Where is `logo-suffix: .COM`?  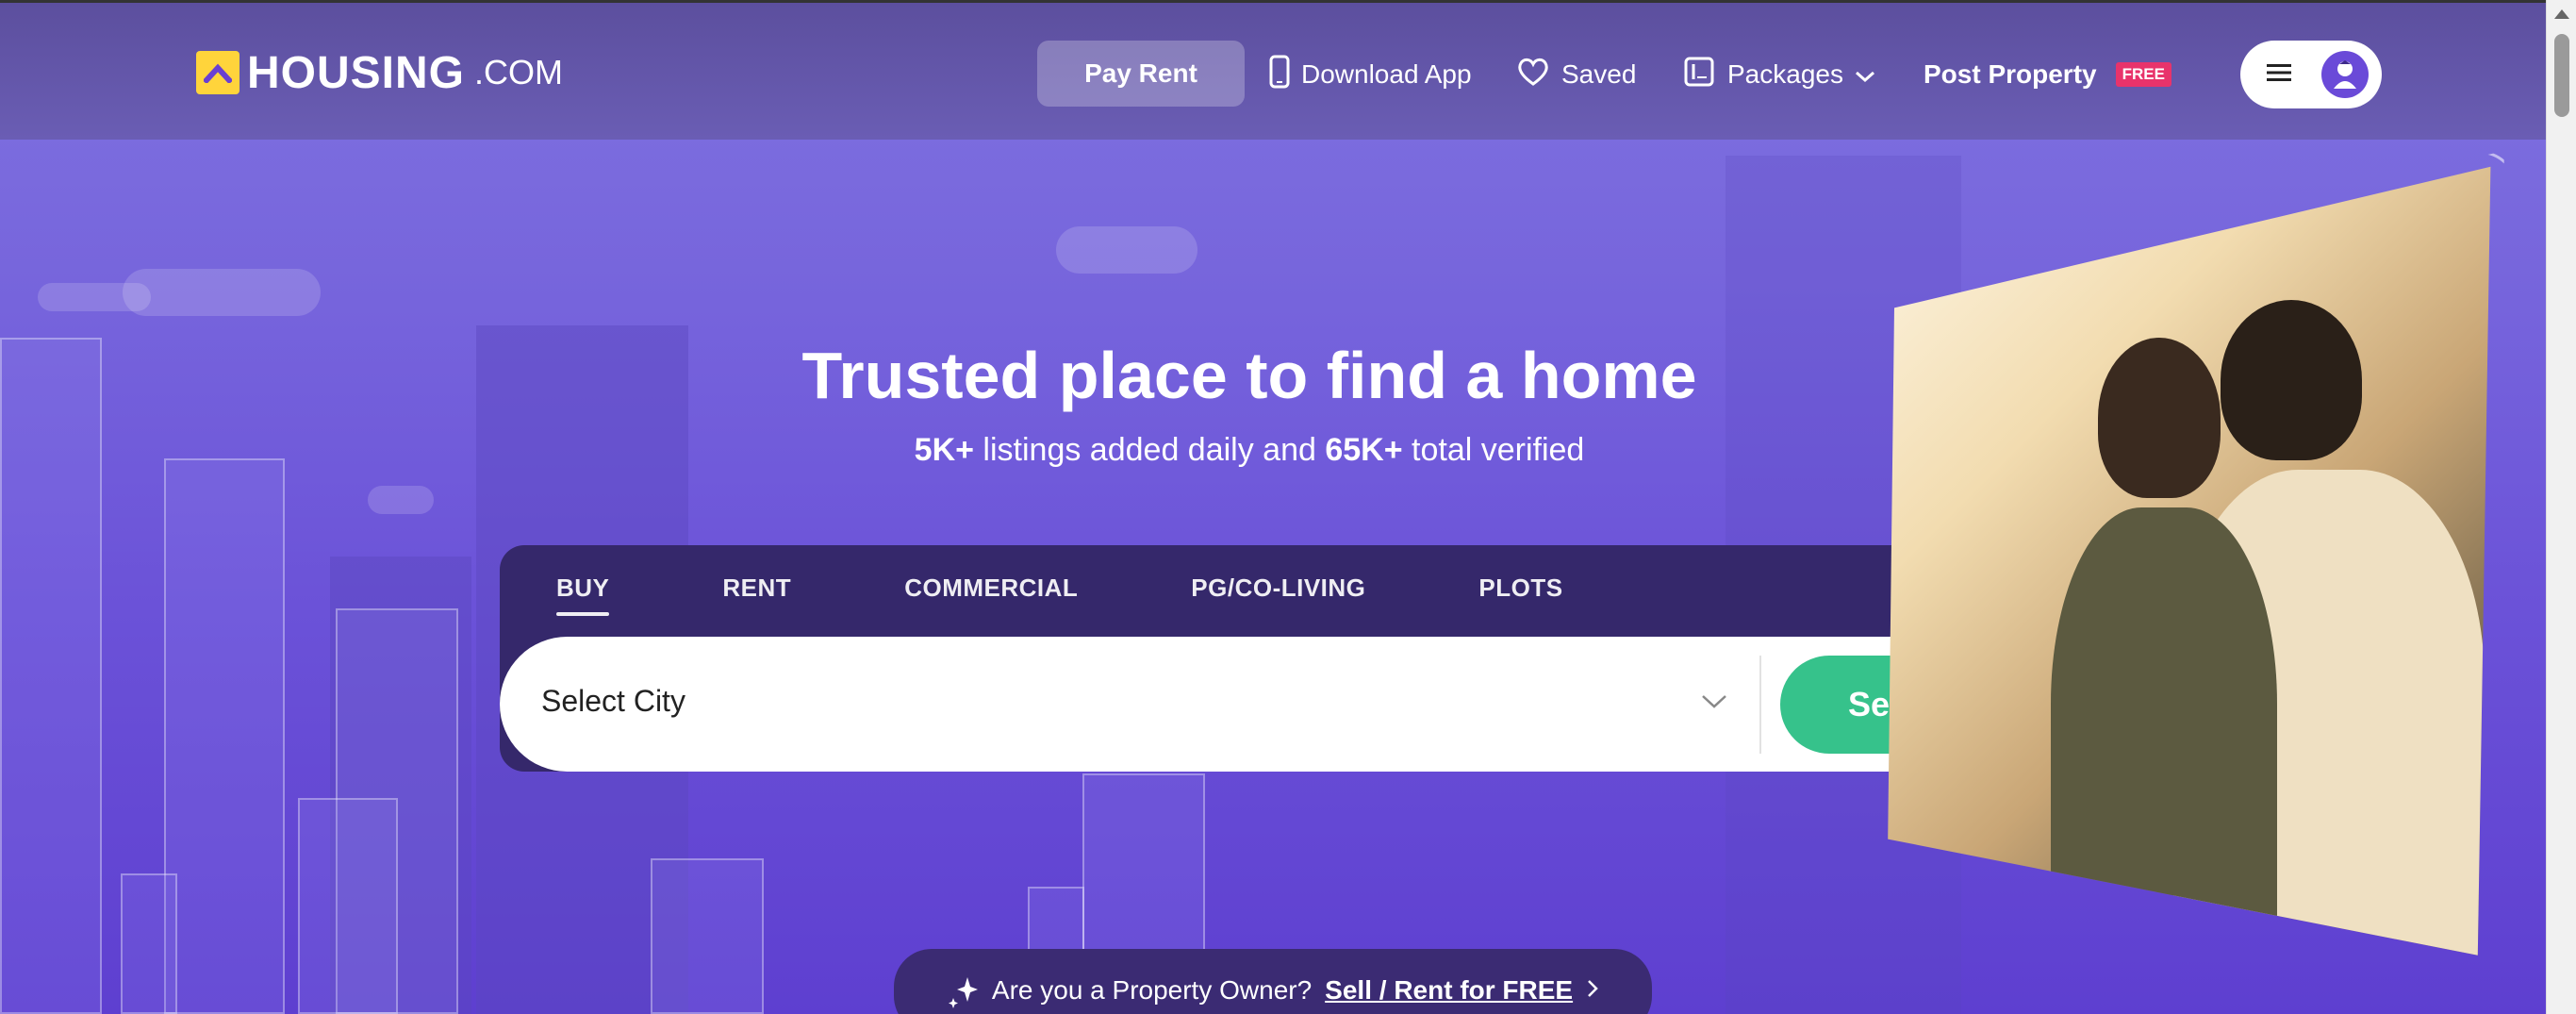
logo-suffix: .COM is located at coordinates (519, 72).